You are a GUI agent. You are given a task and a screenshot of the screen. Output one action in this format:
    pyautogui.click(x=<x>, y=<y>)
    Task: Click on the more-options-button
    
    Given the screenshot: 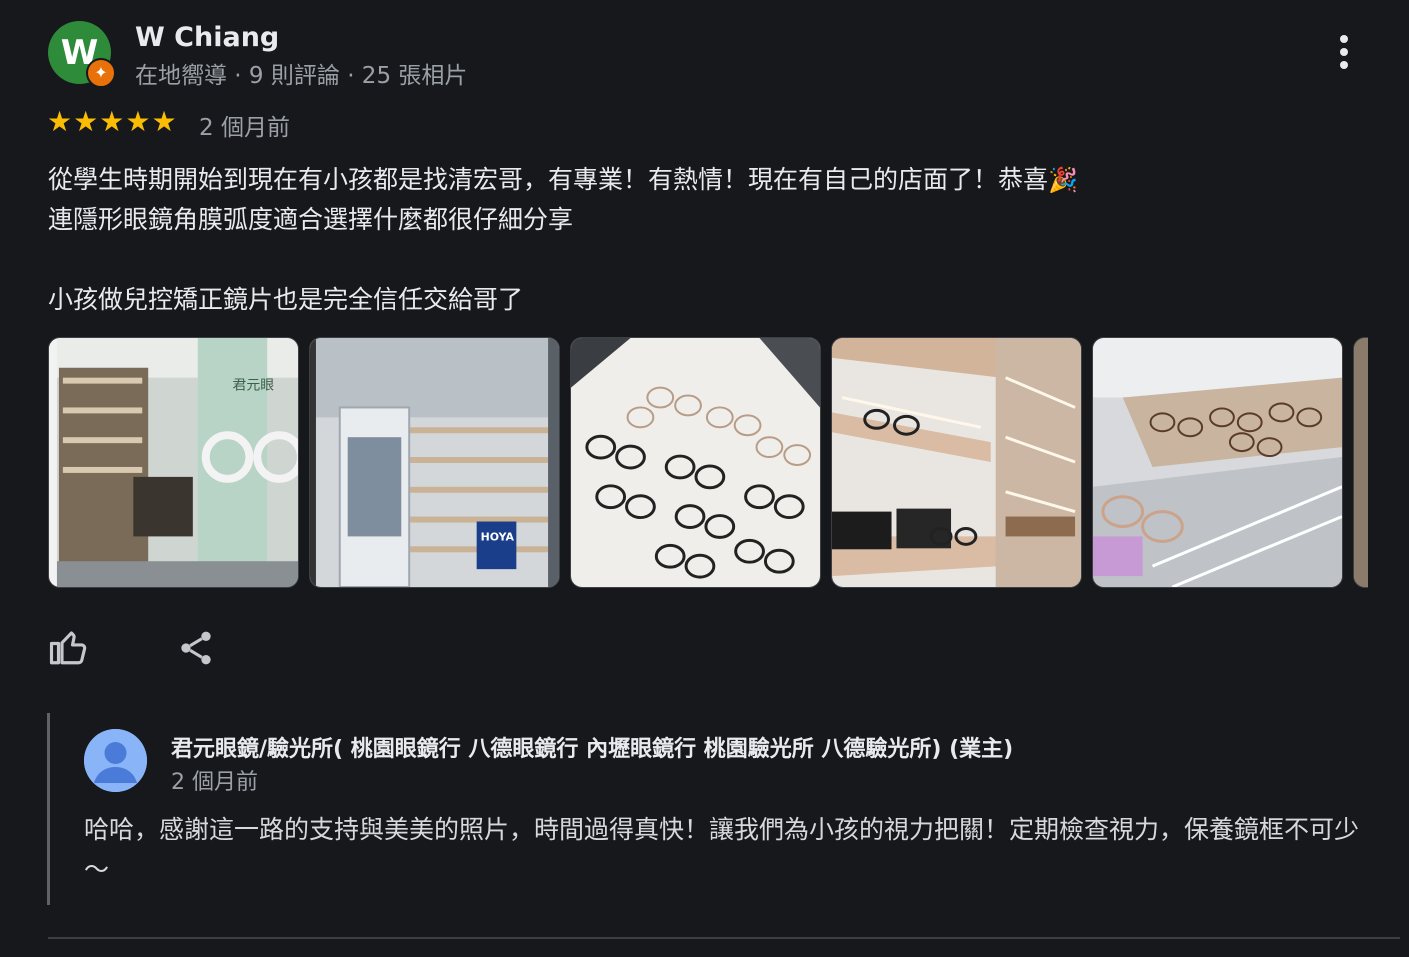 What is the action you would take?
    pyautogui.click(x=1344, y=52)
    